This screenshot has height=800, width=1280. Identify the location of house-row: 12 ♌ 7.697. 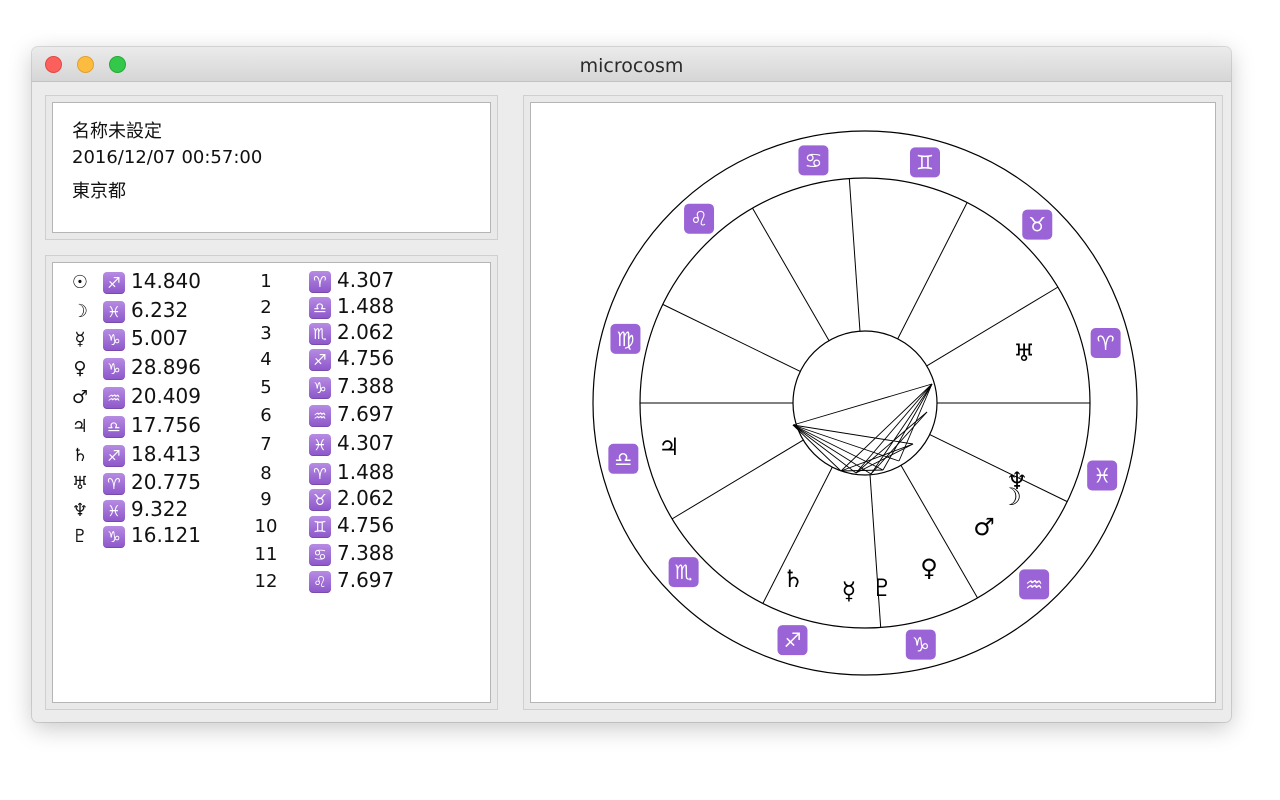
(320, 581).